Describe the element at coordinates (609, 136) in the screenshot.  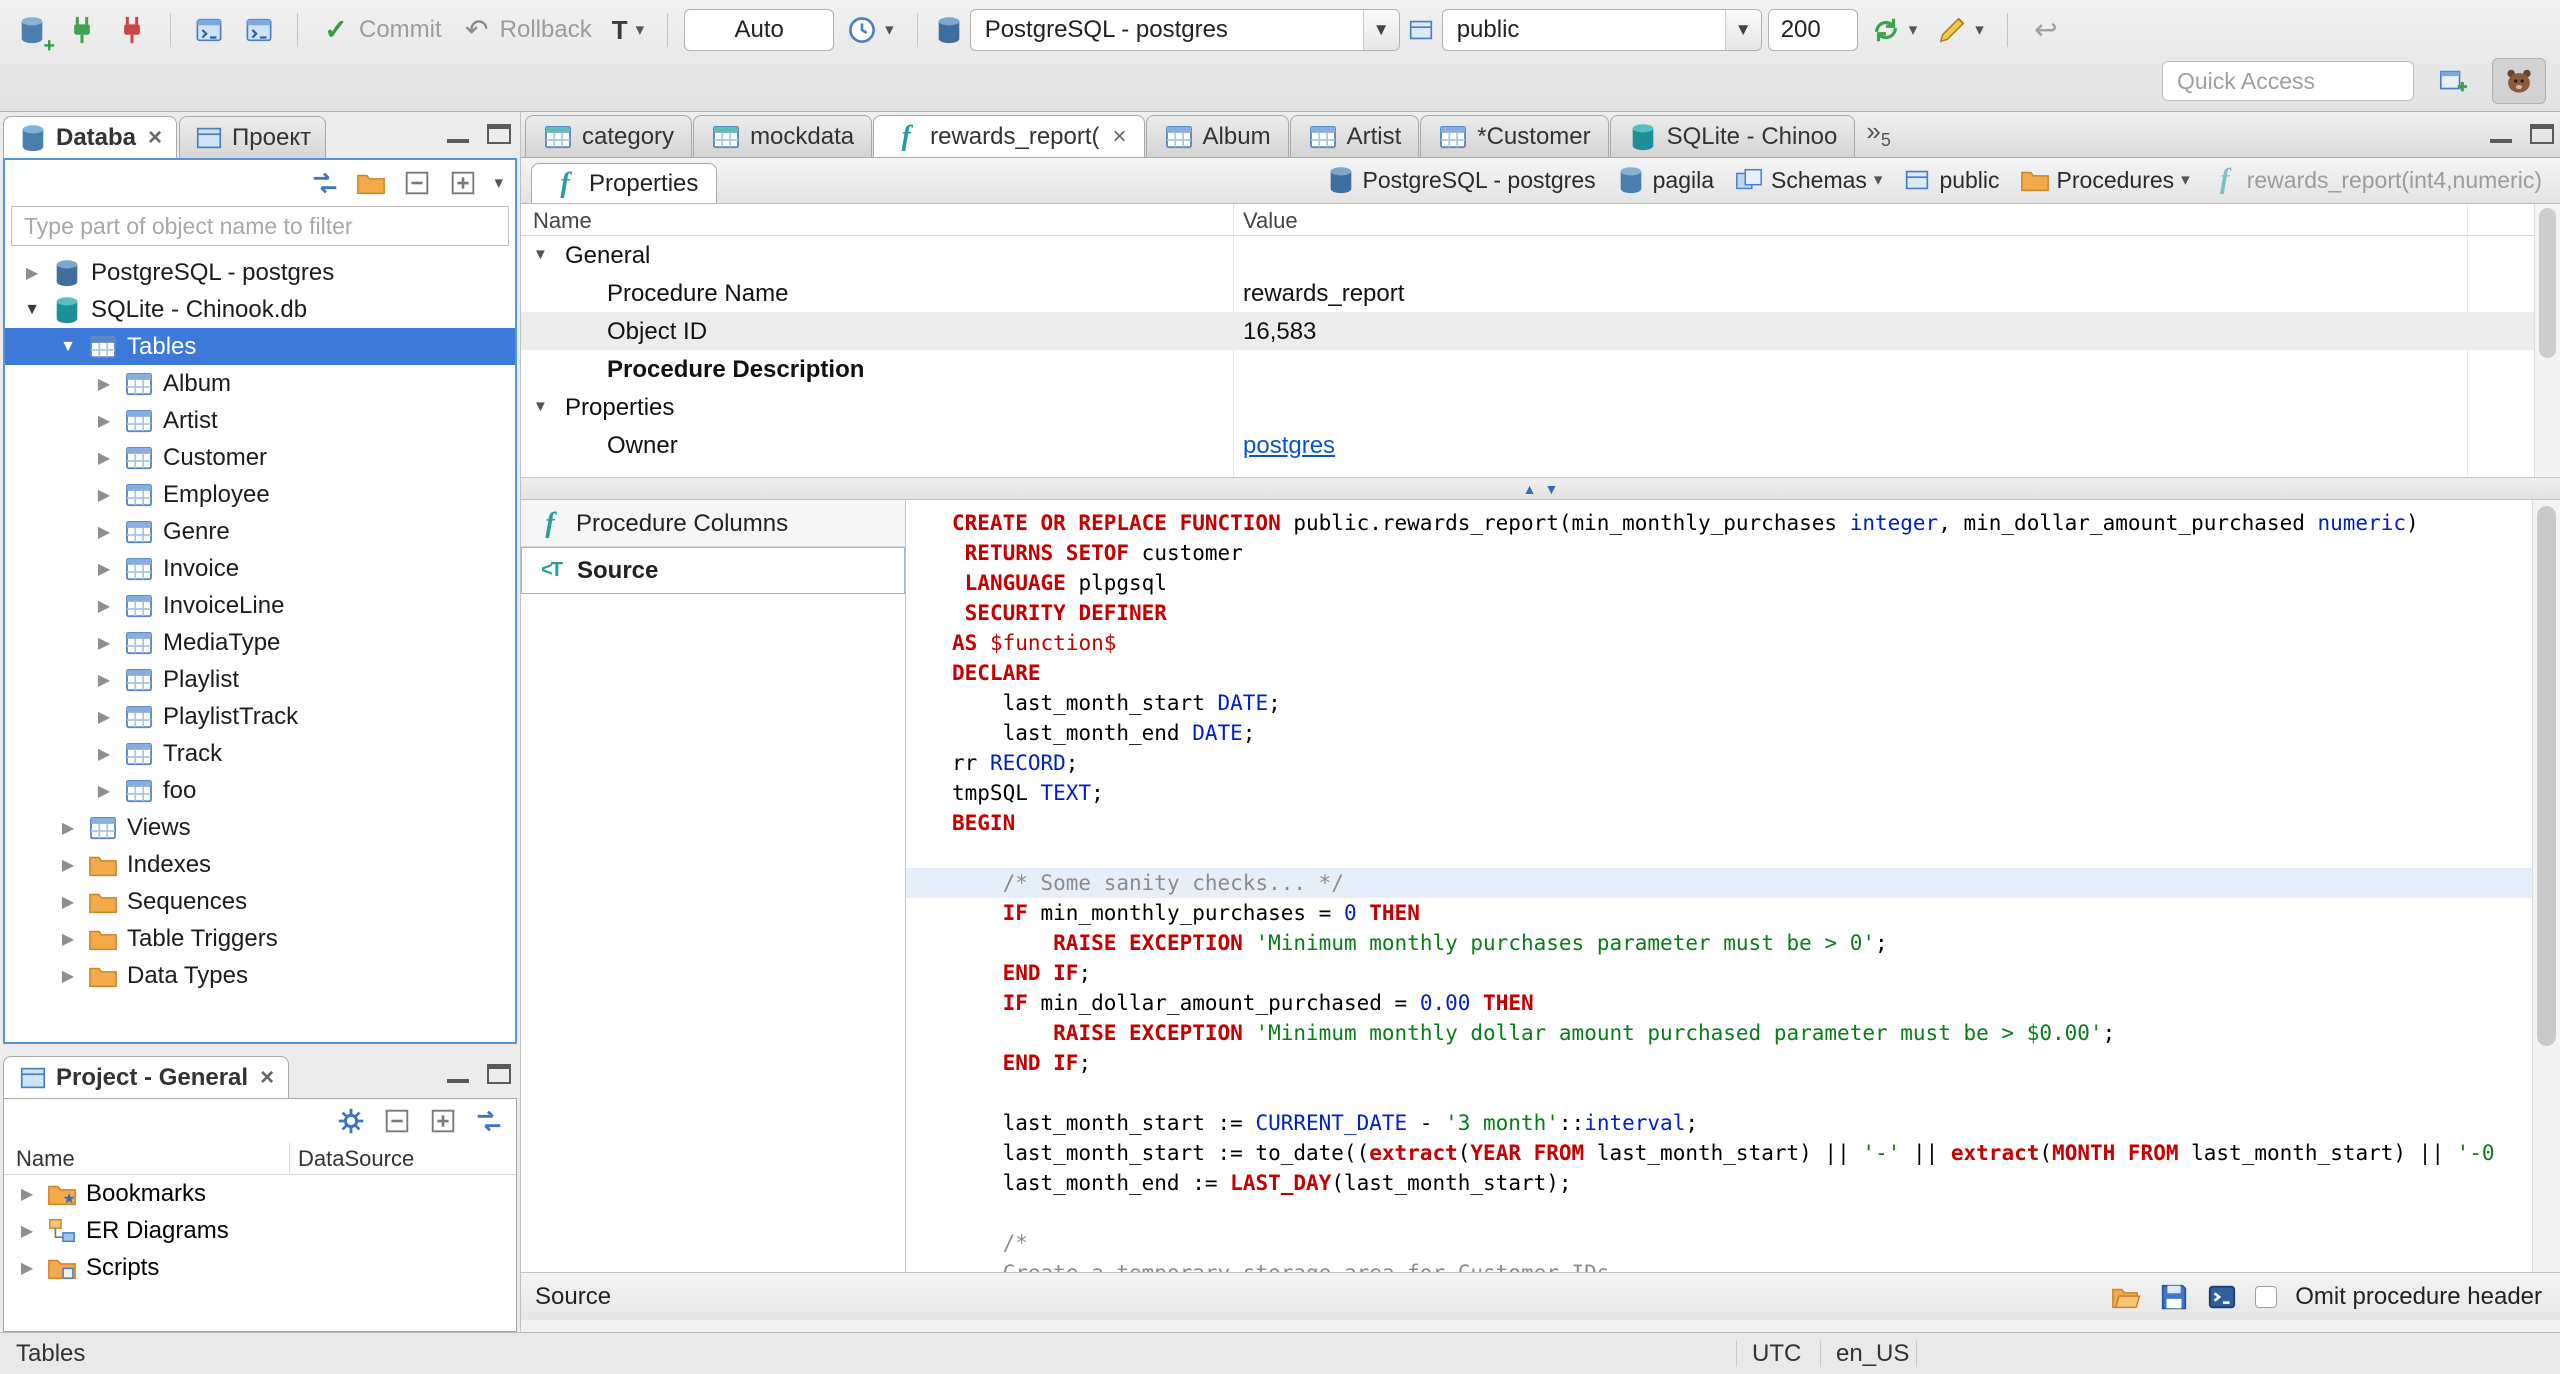
I see `editor-tab-category: category` at that location.